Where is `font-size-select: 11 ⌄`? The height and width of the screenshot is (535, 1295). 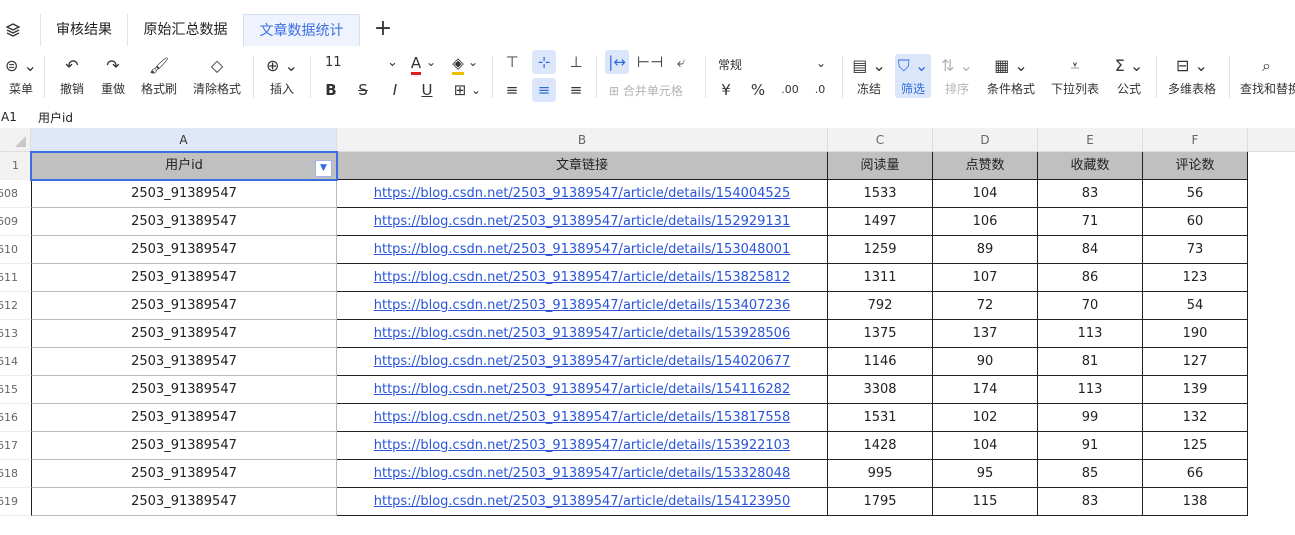
font-size-select: 11 ⌄ is located at coordinates (361, 62).